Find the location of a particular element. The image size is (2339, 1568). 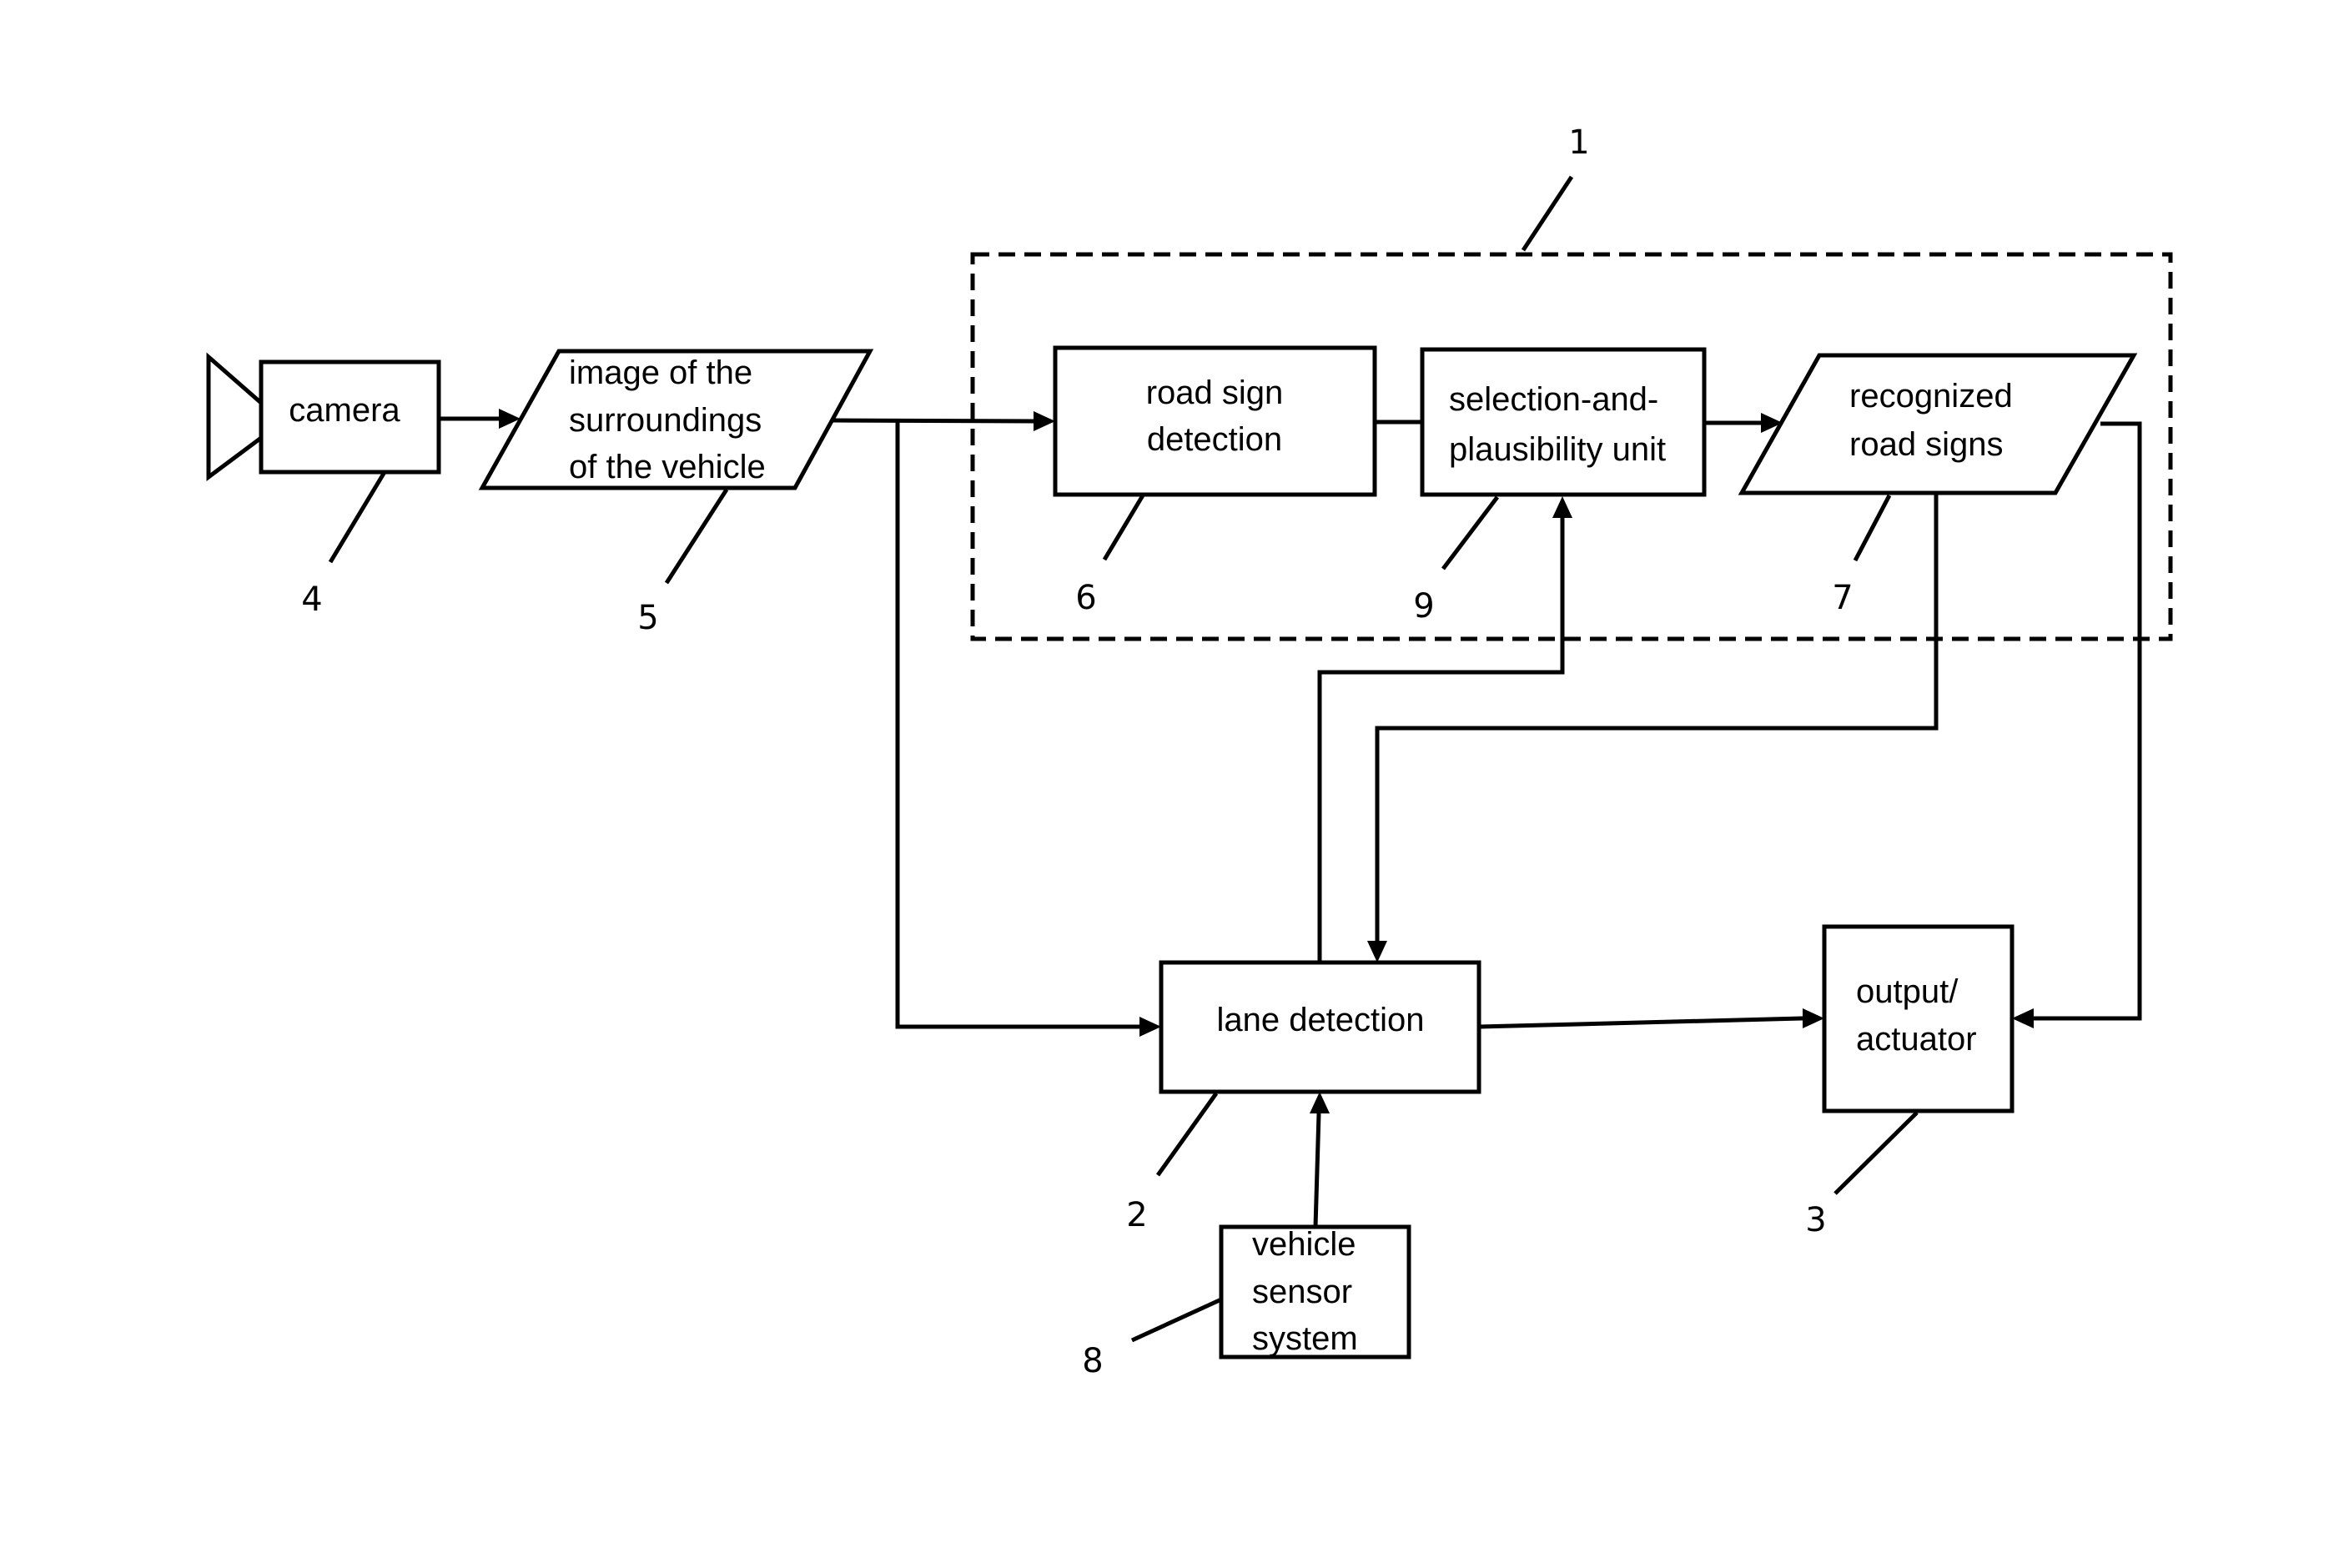

output-actuator-label-line-2: actuator is located at coordinates (1916, 1039).